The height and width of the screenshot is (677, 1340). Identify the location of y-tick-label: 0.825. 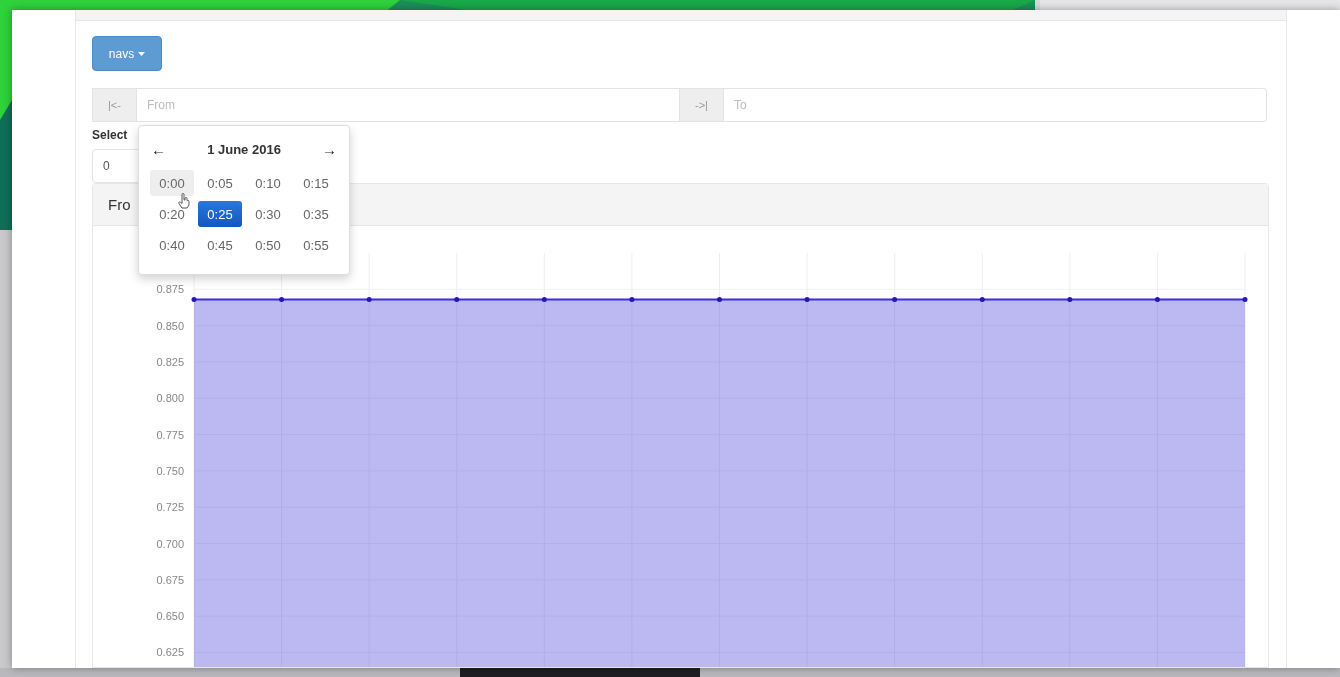
(170, 361).